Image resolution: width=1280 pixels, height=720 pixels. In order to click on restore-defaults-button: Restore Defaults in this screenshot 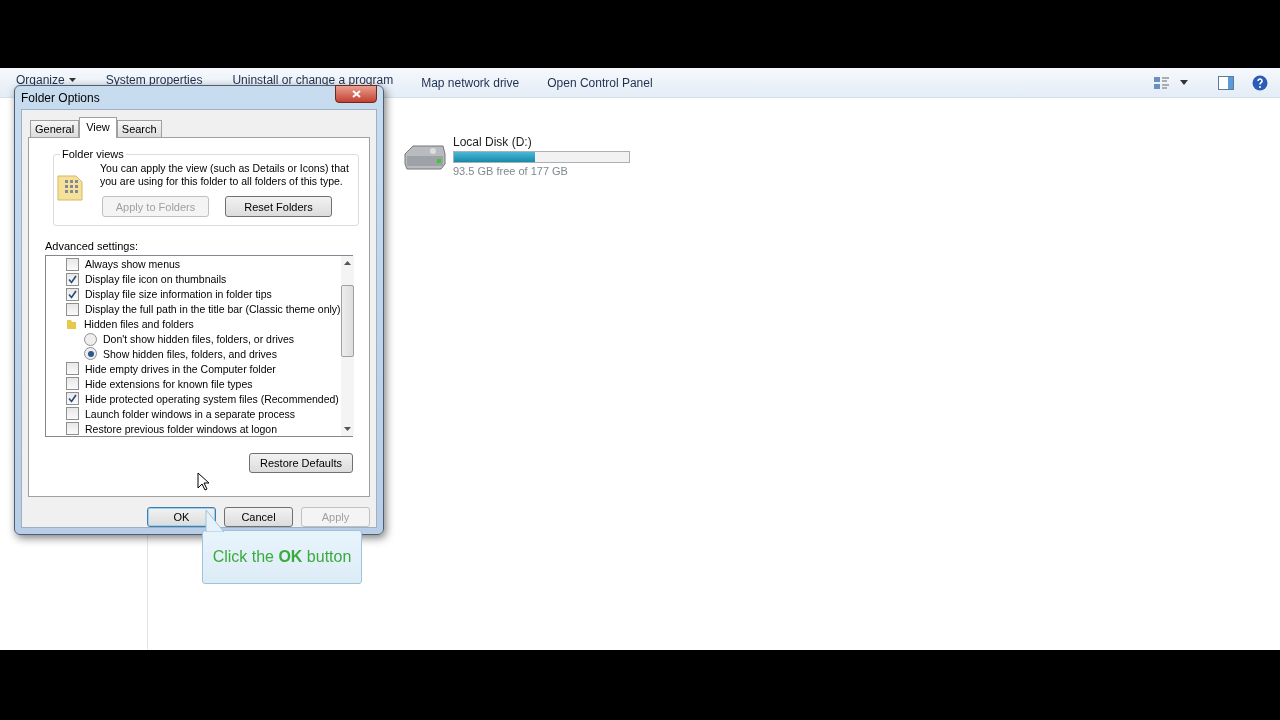, I will do `click(301, 463)`.